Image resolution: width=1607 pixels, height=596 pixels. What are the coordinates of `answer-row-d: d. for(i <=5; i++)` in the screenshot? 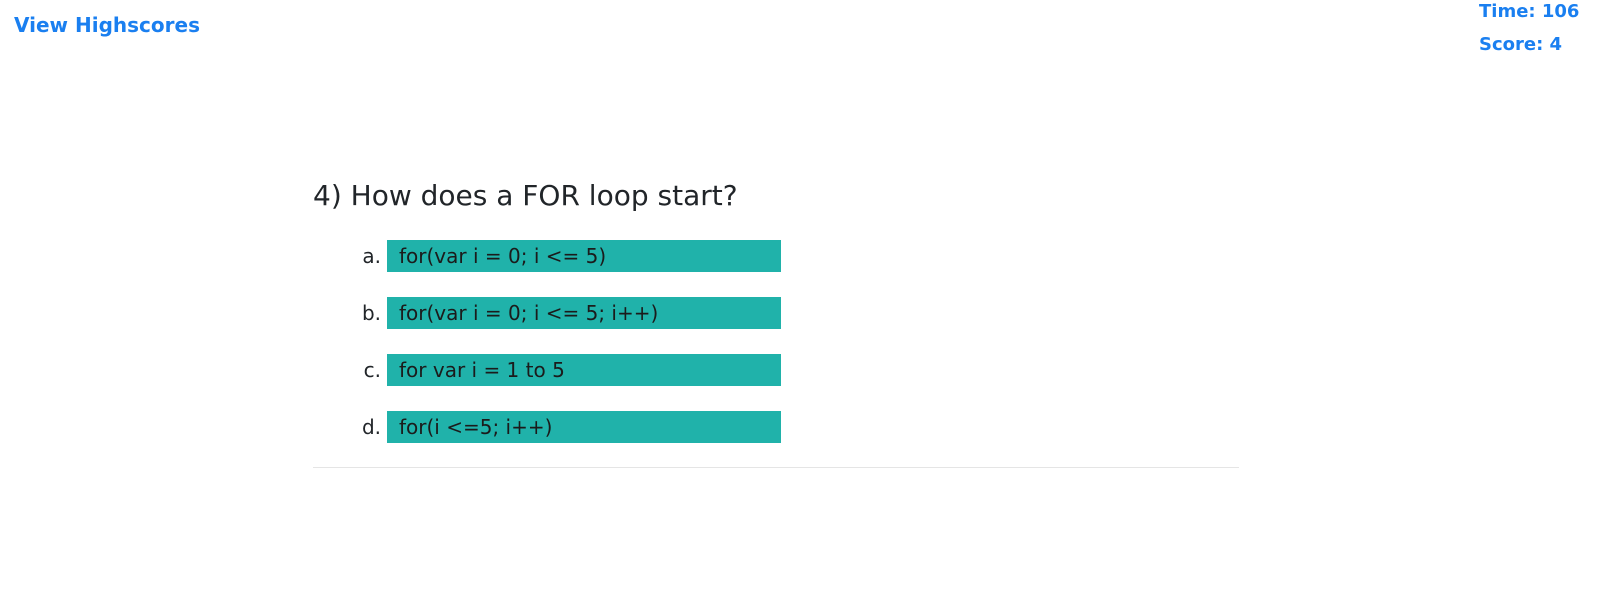 It's located at (776, 427).